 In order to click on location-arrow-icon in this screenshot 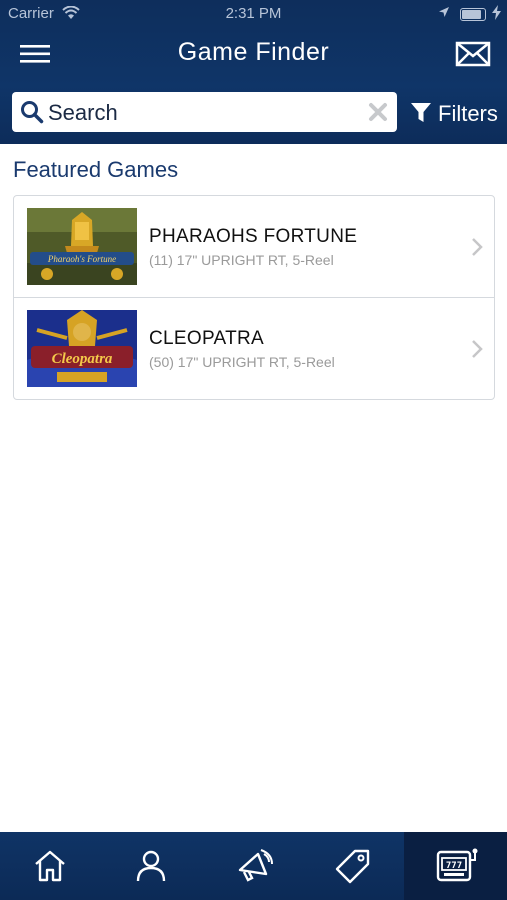, I will do `click(444, 12)`.